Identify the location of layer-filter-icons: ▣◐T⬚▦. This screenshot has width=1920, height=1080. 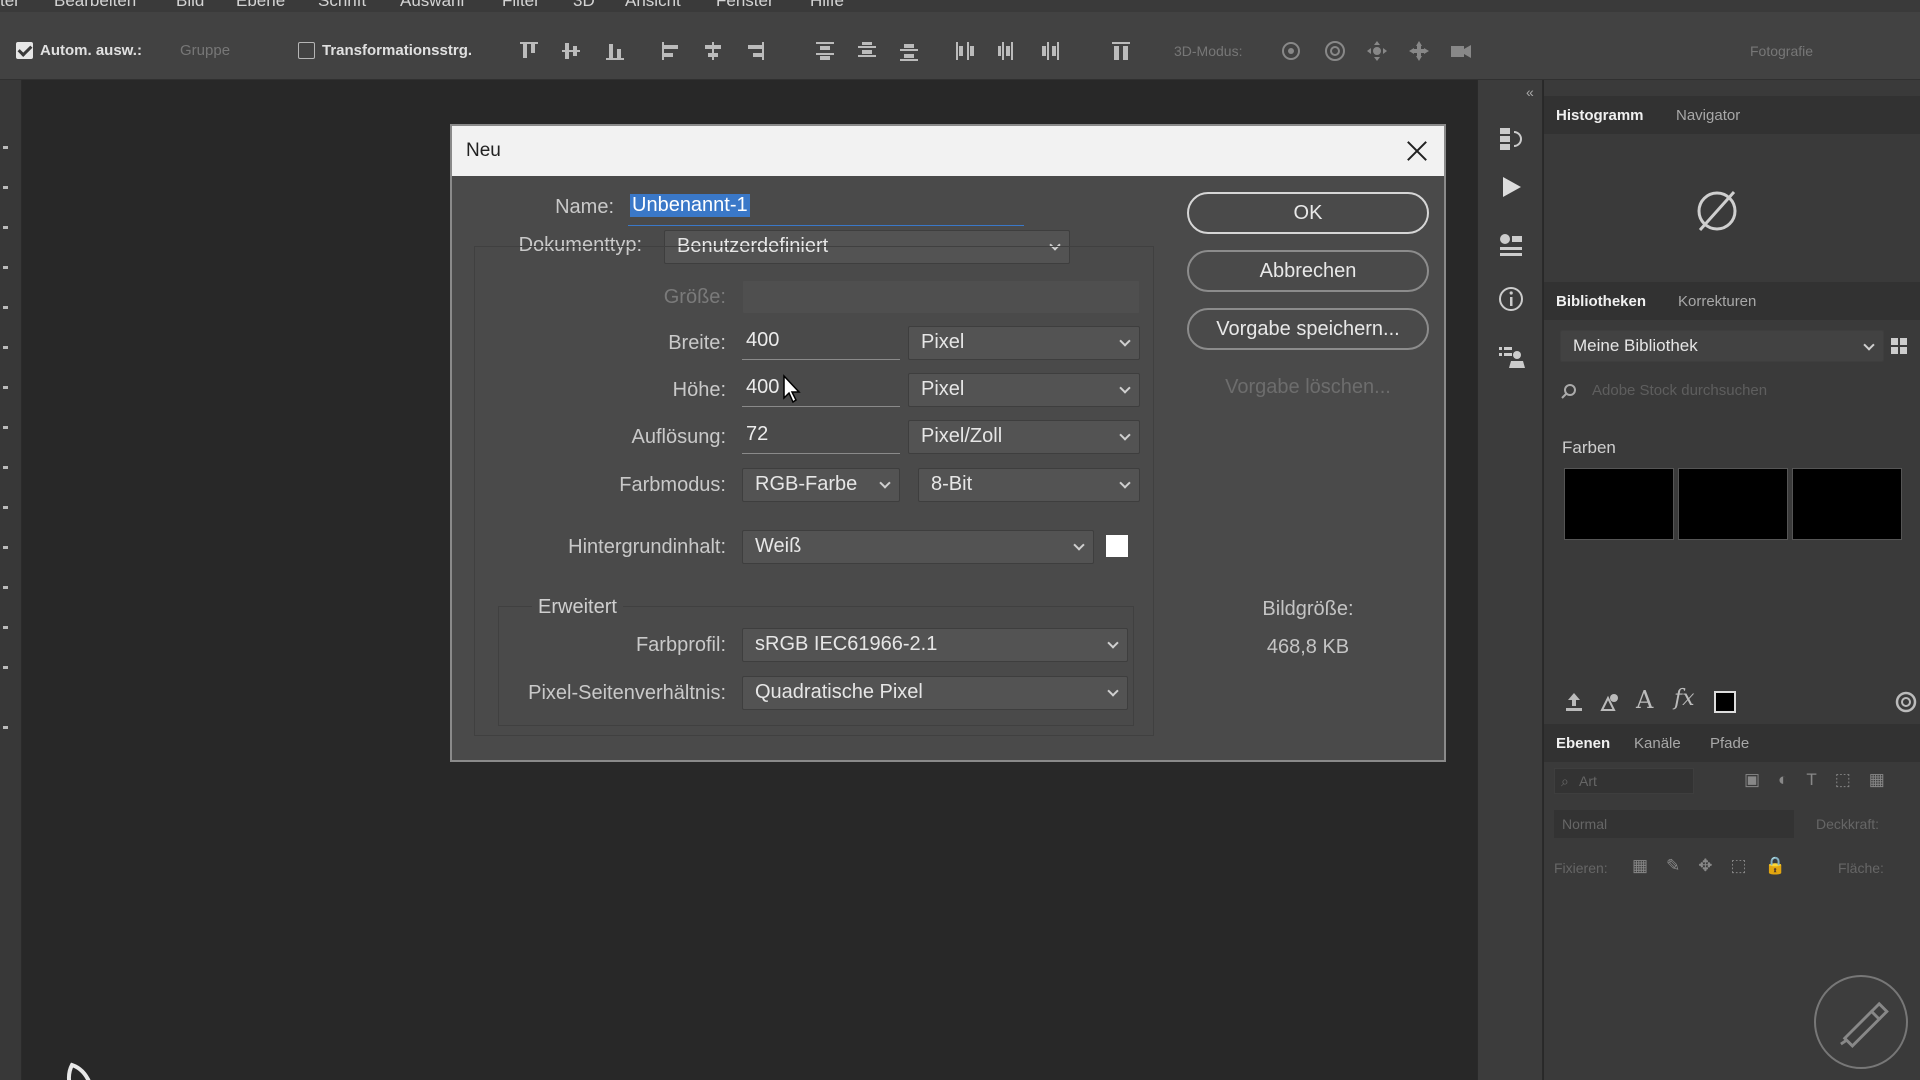
(1832, 781).